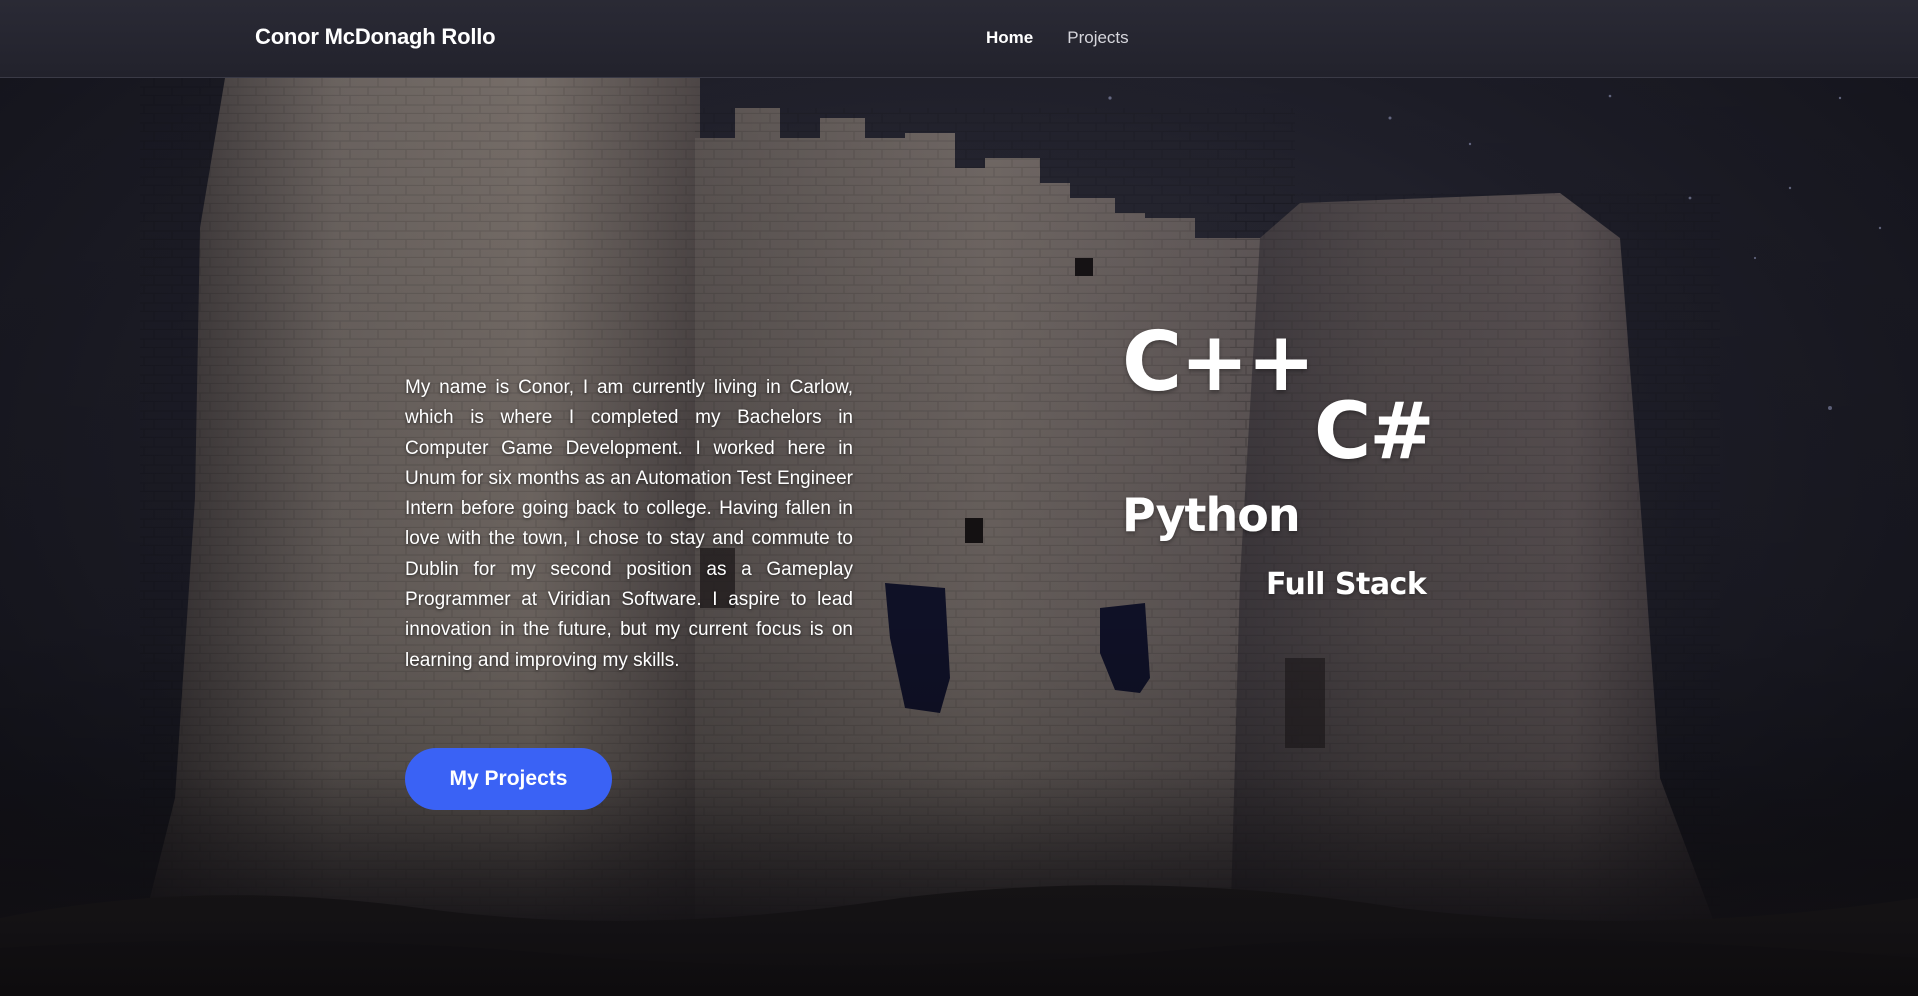  What do you see at coordinates (959, 39) in the screenshot?
I see `top-navbar: Conor McDonagh Rollo Home Projects` at bounding box center [959, 39].